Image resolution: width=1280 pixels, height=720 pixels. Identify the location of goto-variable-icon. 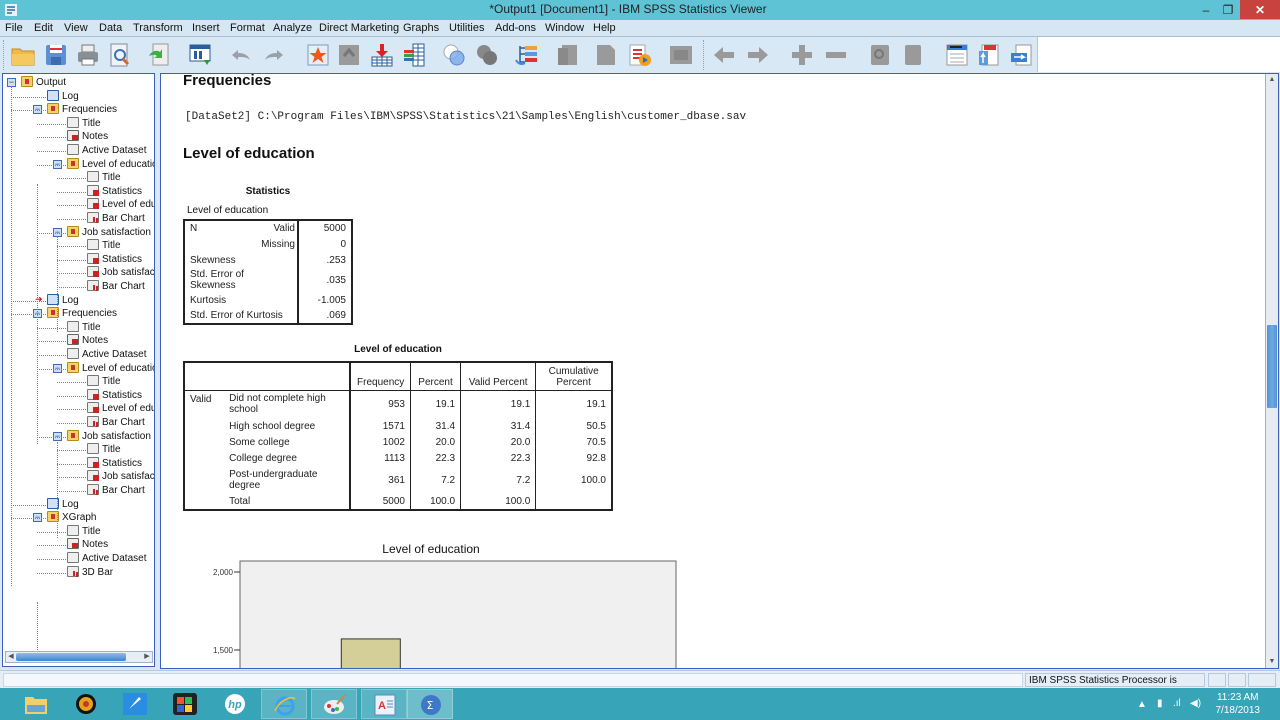
(349, 55).